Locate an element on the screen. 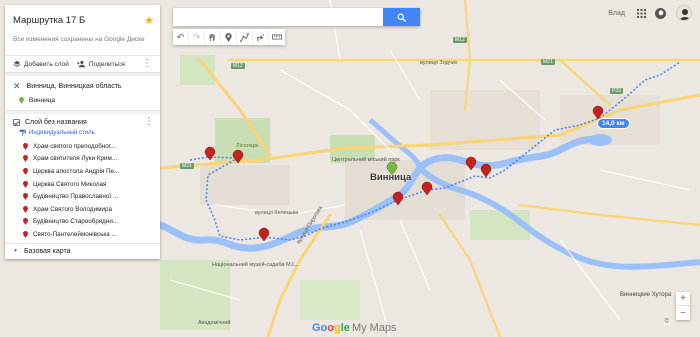 The image size is (700, 337). layer-name: Слой без названия is located at coordinates (56, 122).